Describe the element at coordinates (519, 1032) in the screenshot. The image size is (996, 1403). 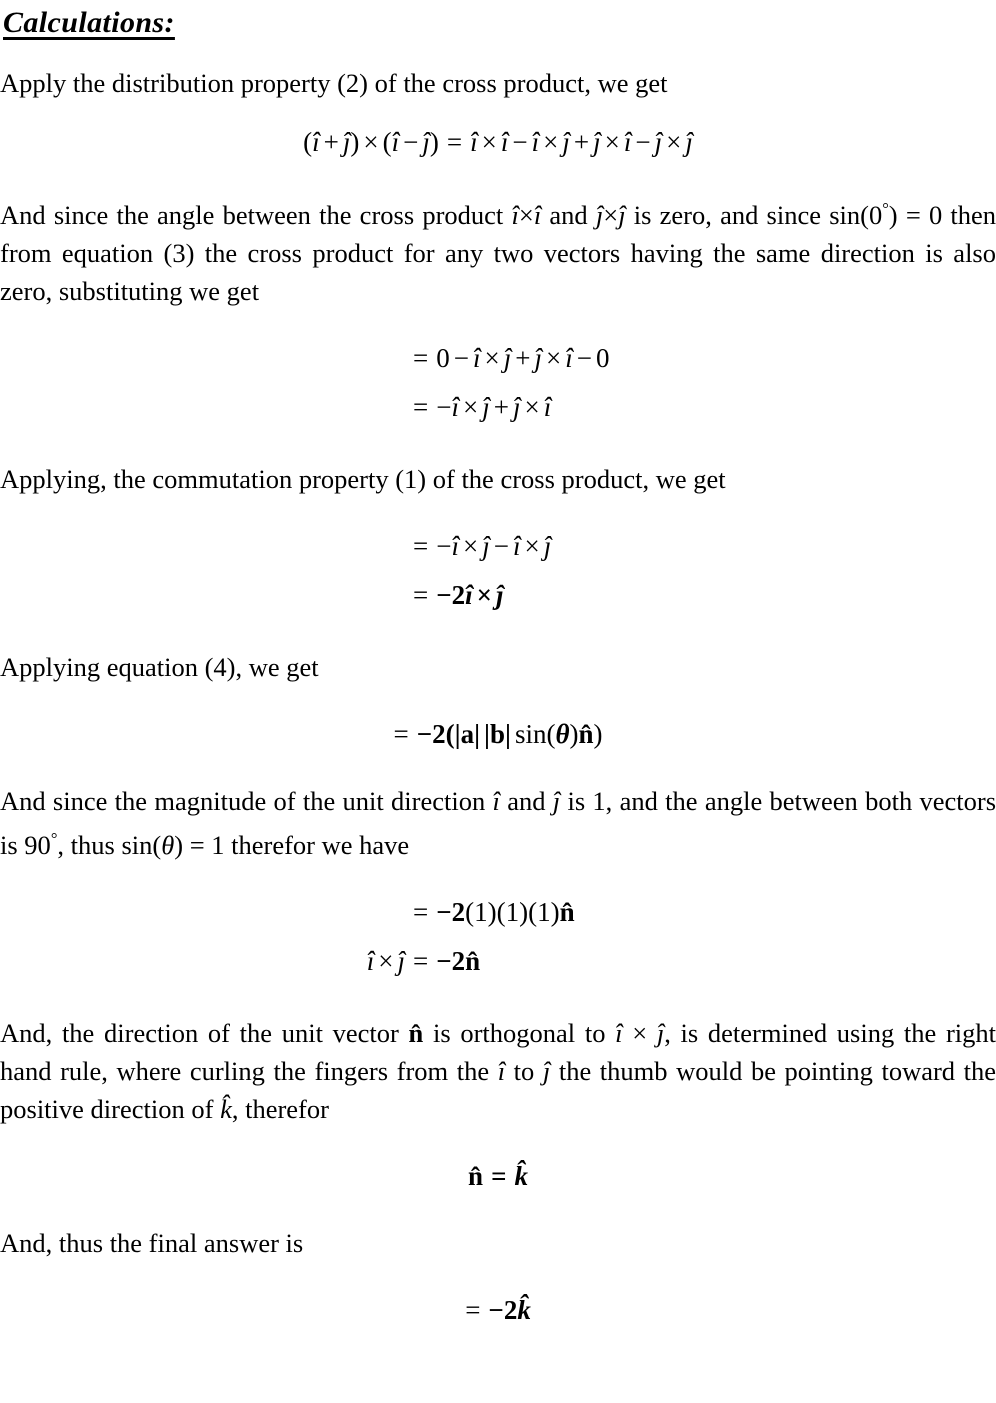
I see `text-run: is orthogonal to` at that location.